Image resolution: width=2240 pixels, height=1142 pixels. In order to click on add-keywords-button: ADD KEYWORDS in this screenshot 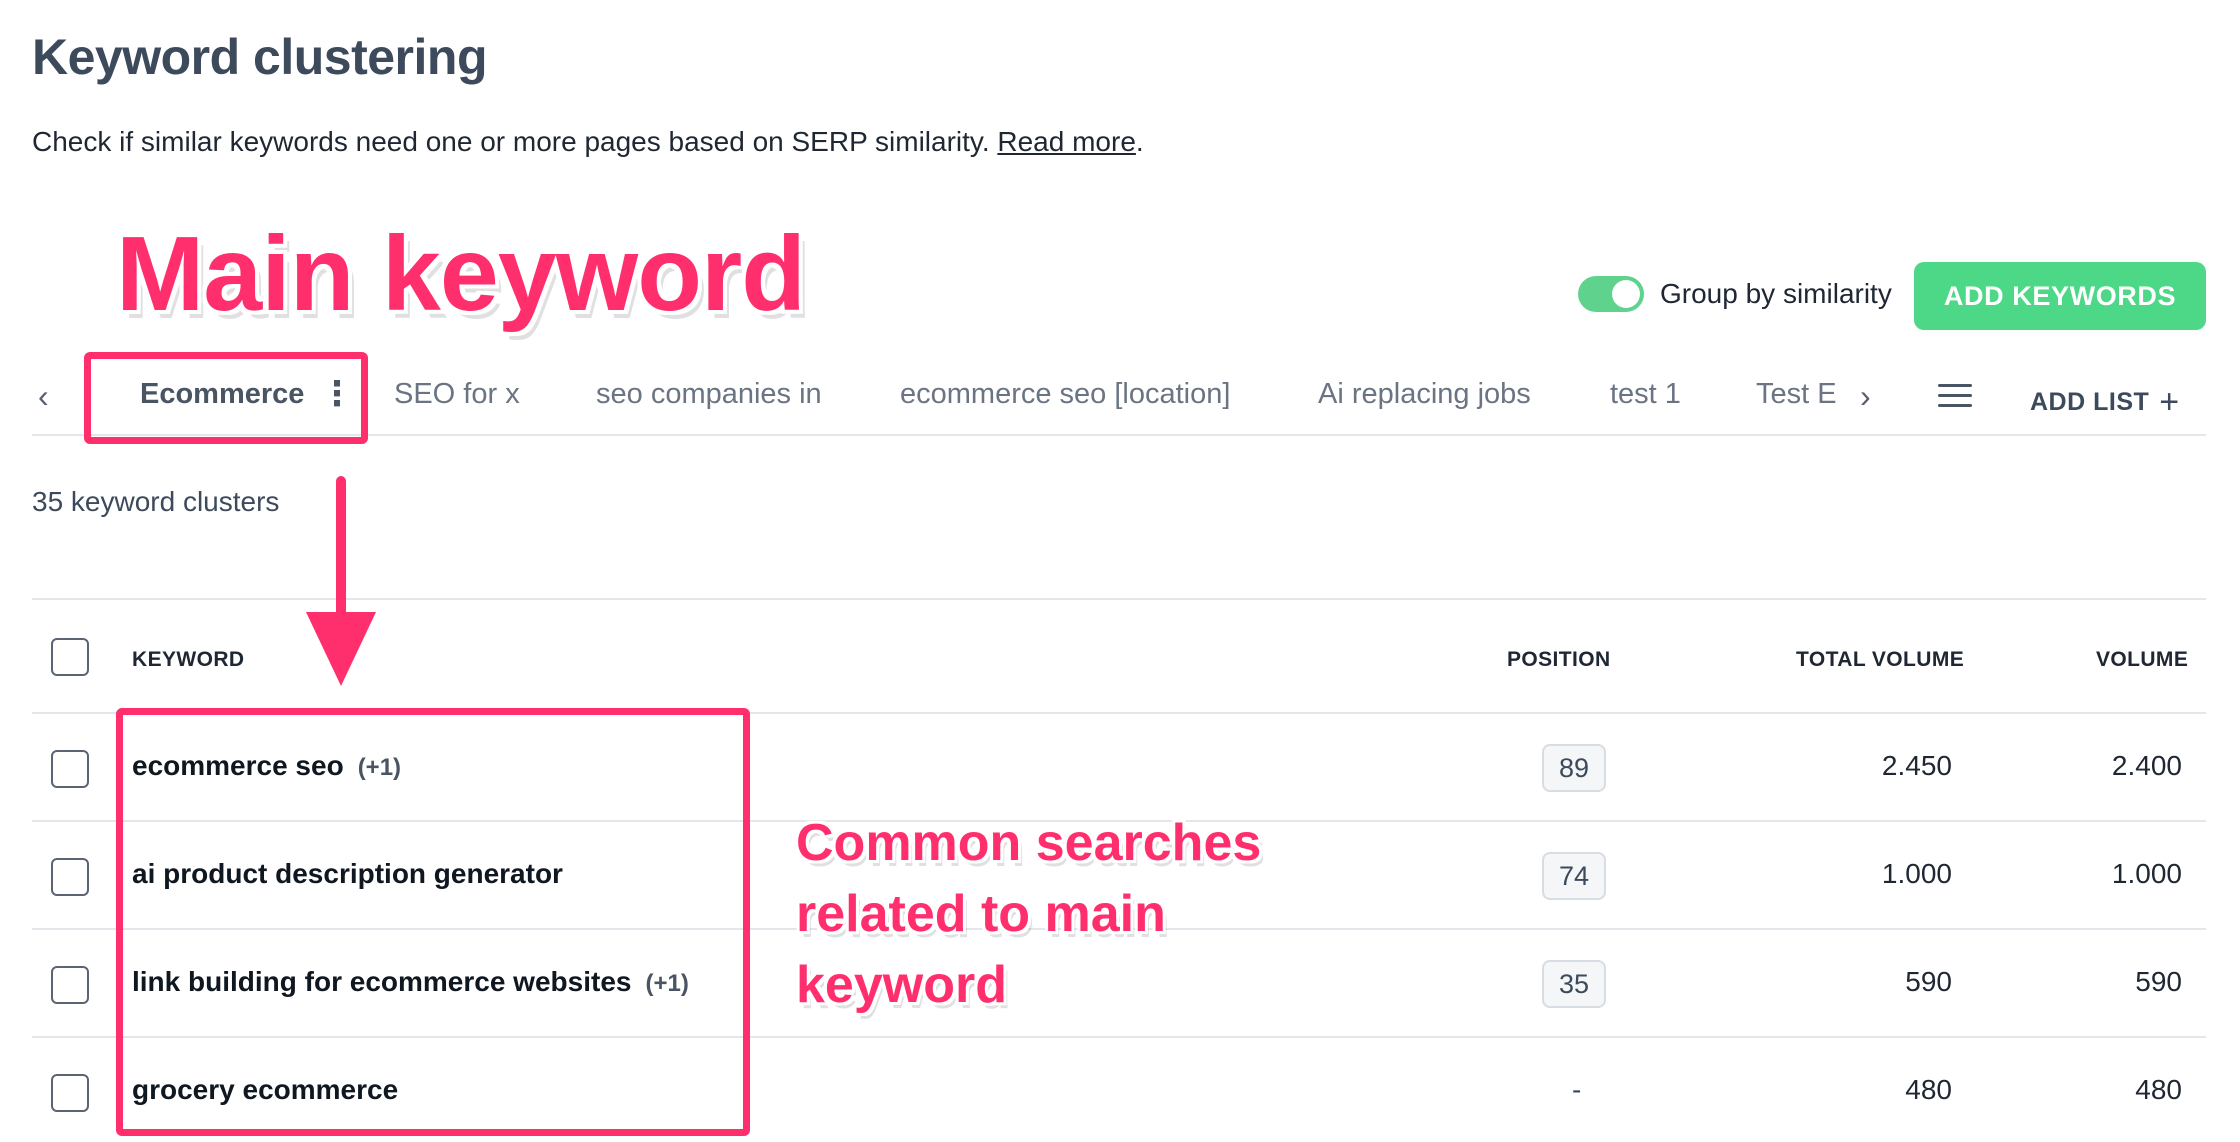, I will do `click(2060, 296)`.